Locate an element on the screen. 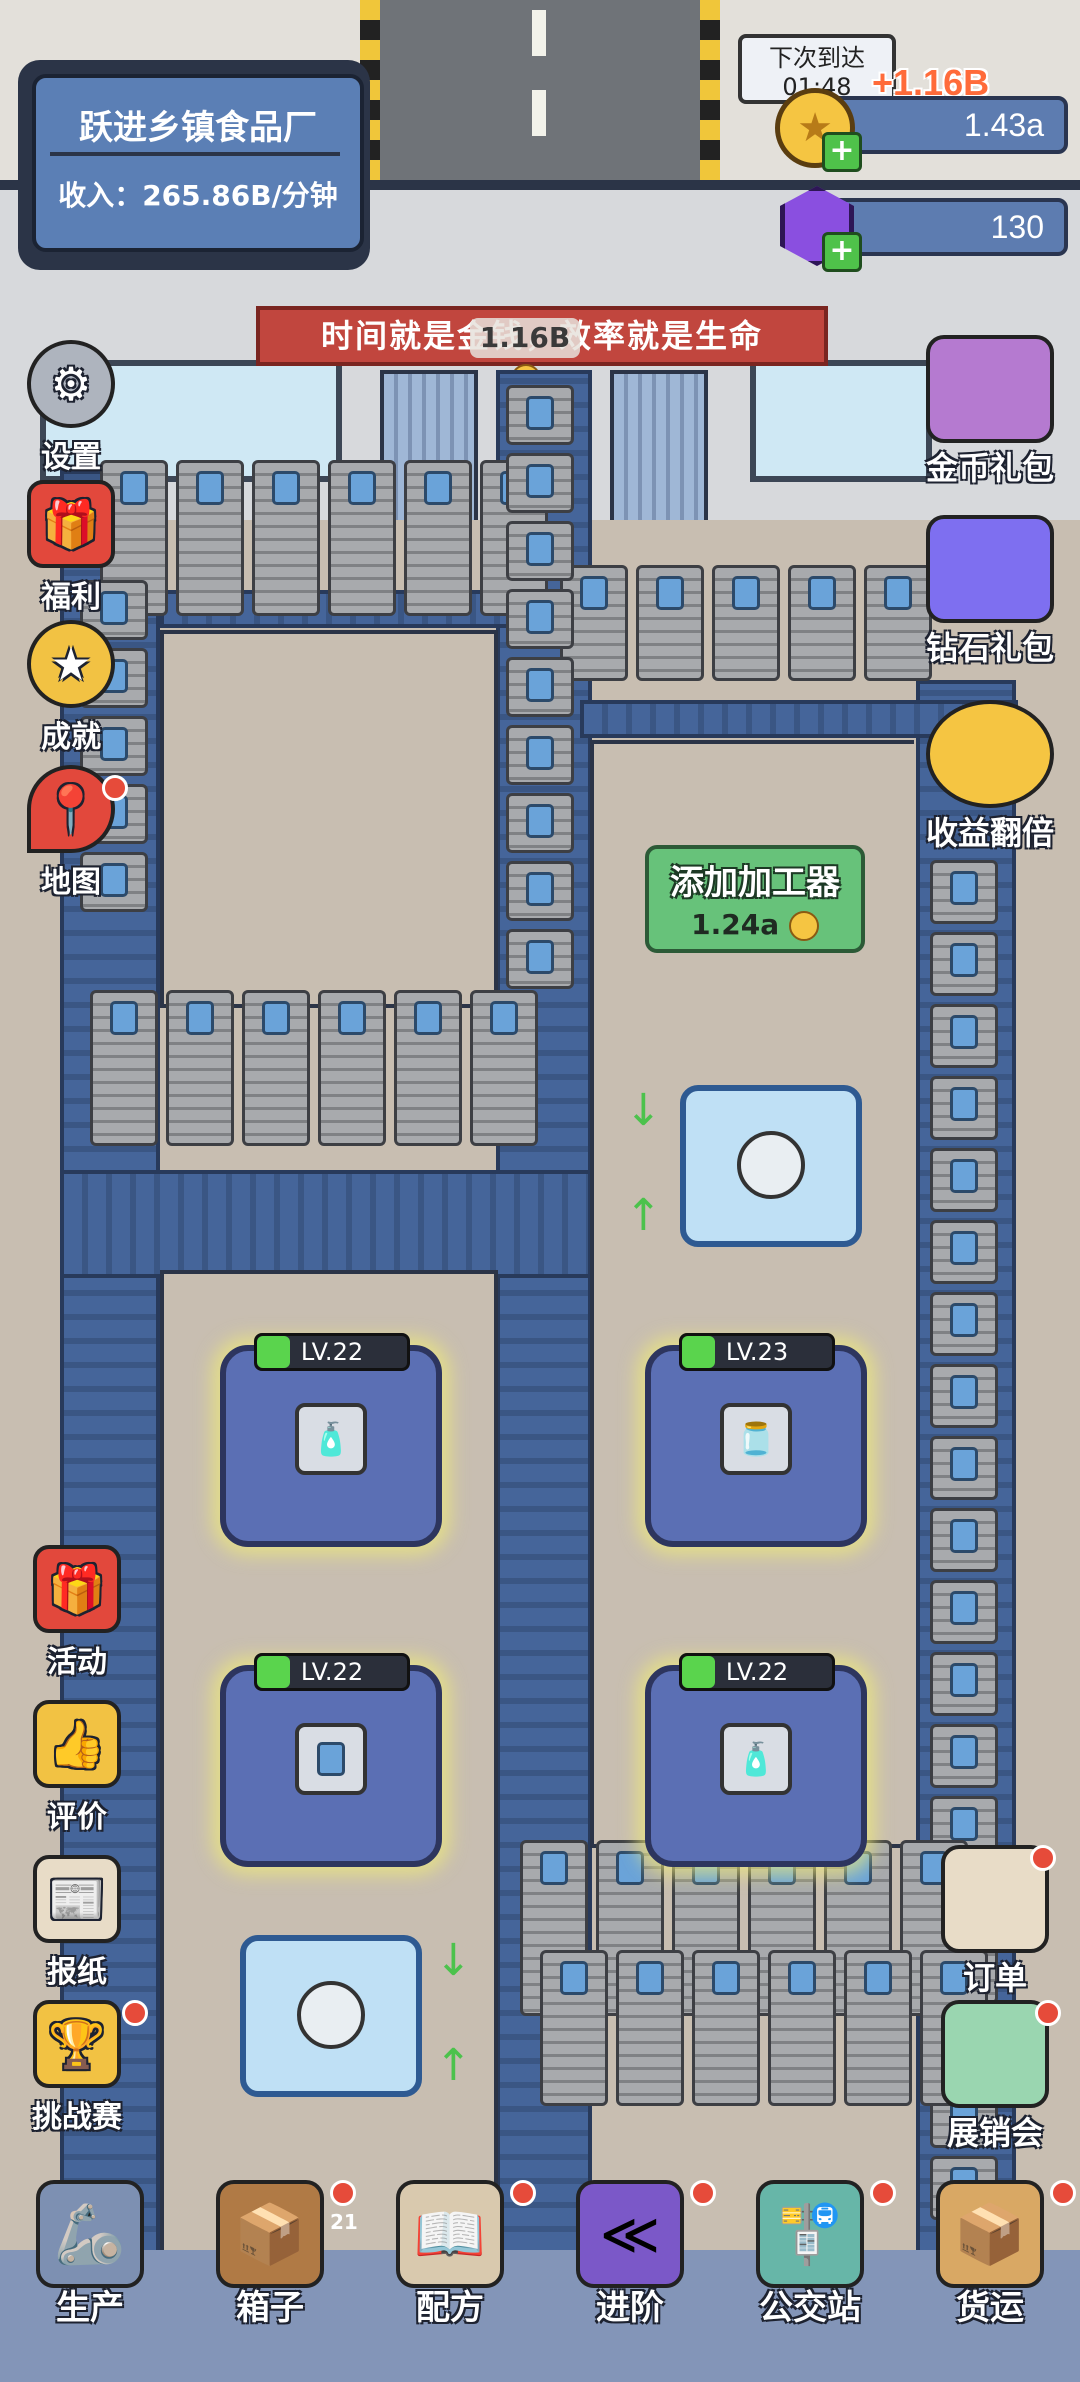 This screenshot has width=1080, height=2382. add-processor-button: 添加加工器 1.24a is located at coordinates (755, 899).